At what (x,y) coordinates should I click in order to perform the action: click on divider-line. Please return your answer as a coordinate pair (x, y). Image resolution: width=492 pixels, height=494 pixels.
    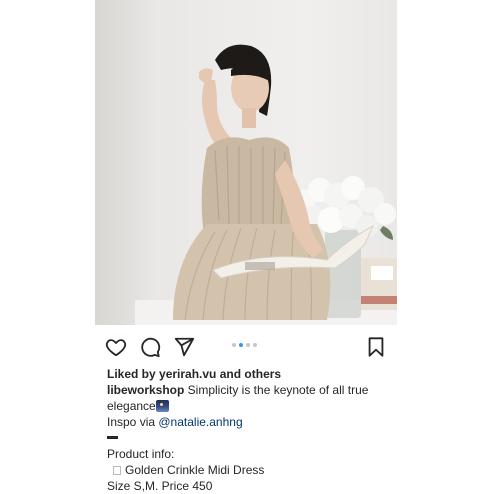
    Looking at the image, I should click on (252, 438).